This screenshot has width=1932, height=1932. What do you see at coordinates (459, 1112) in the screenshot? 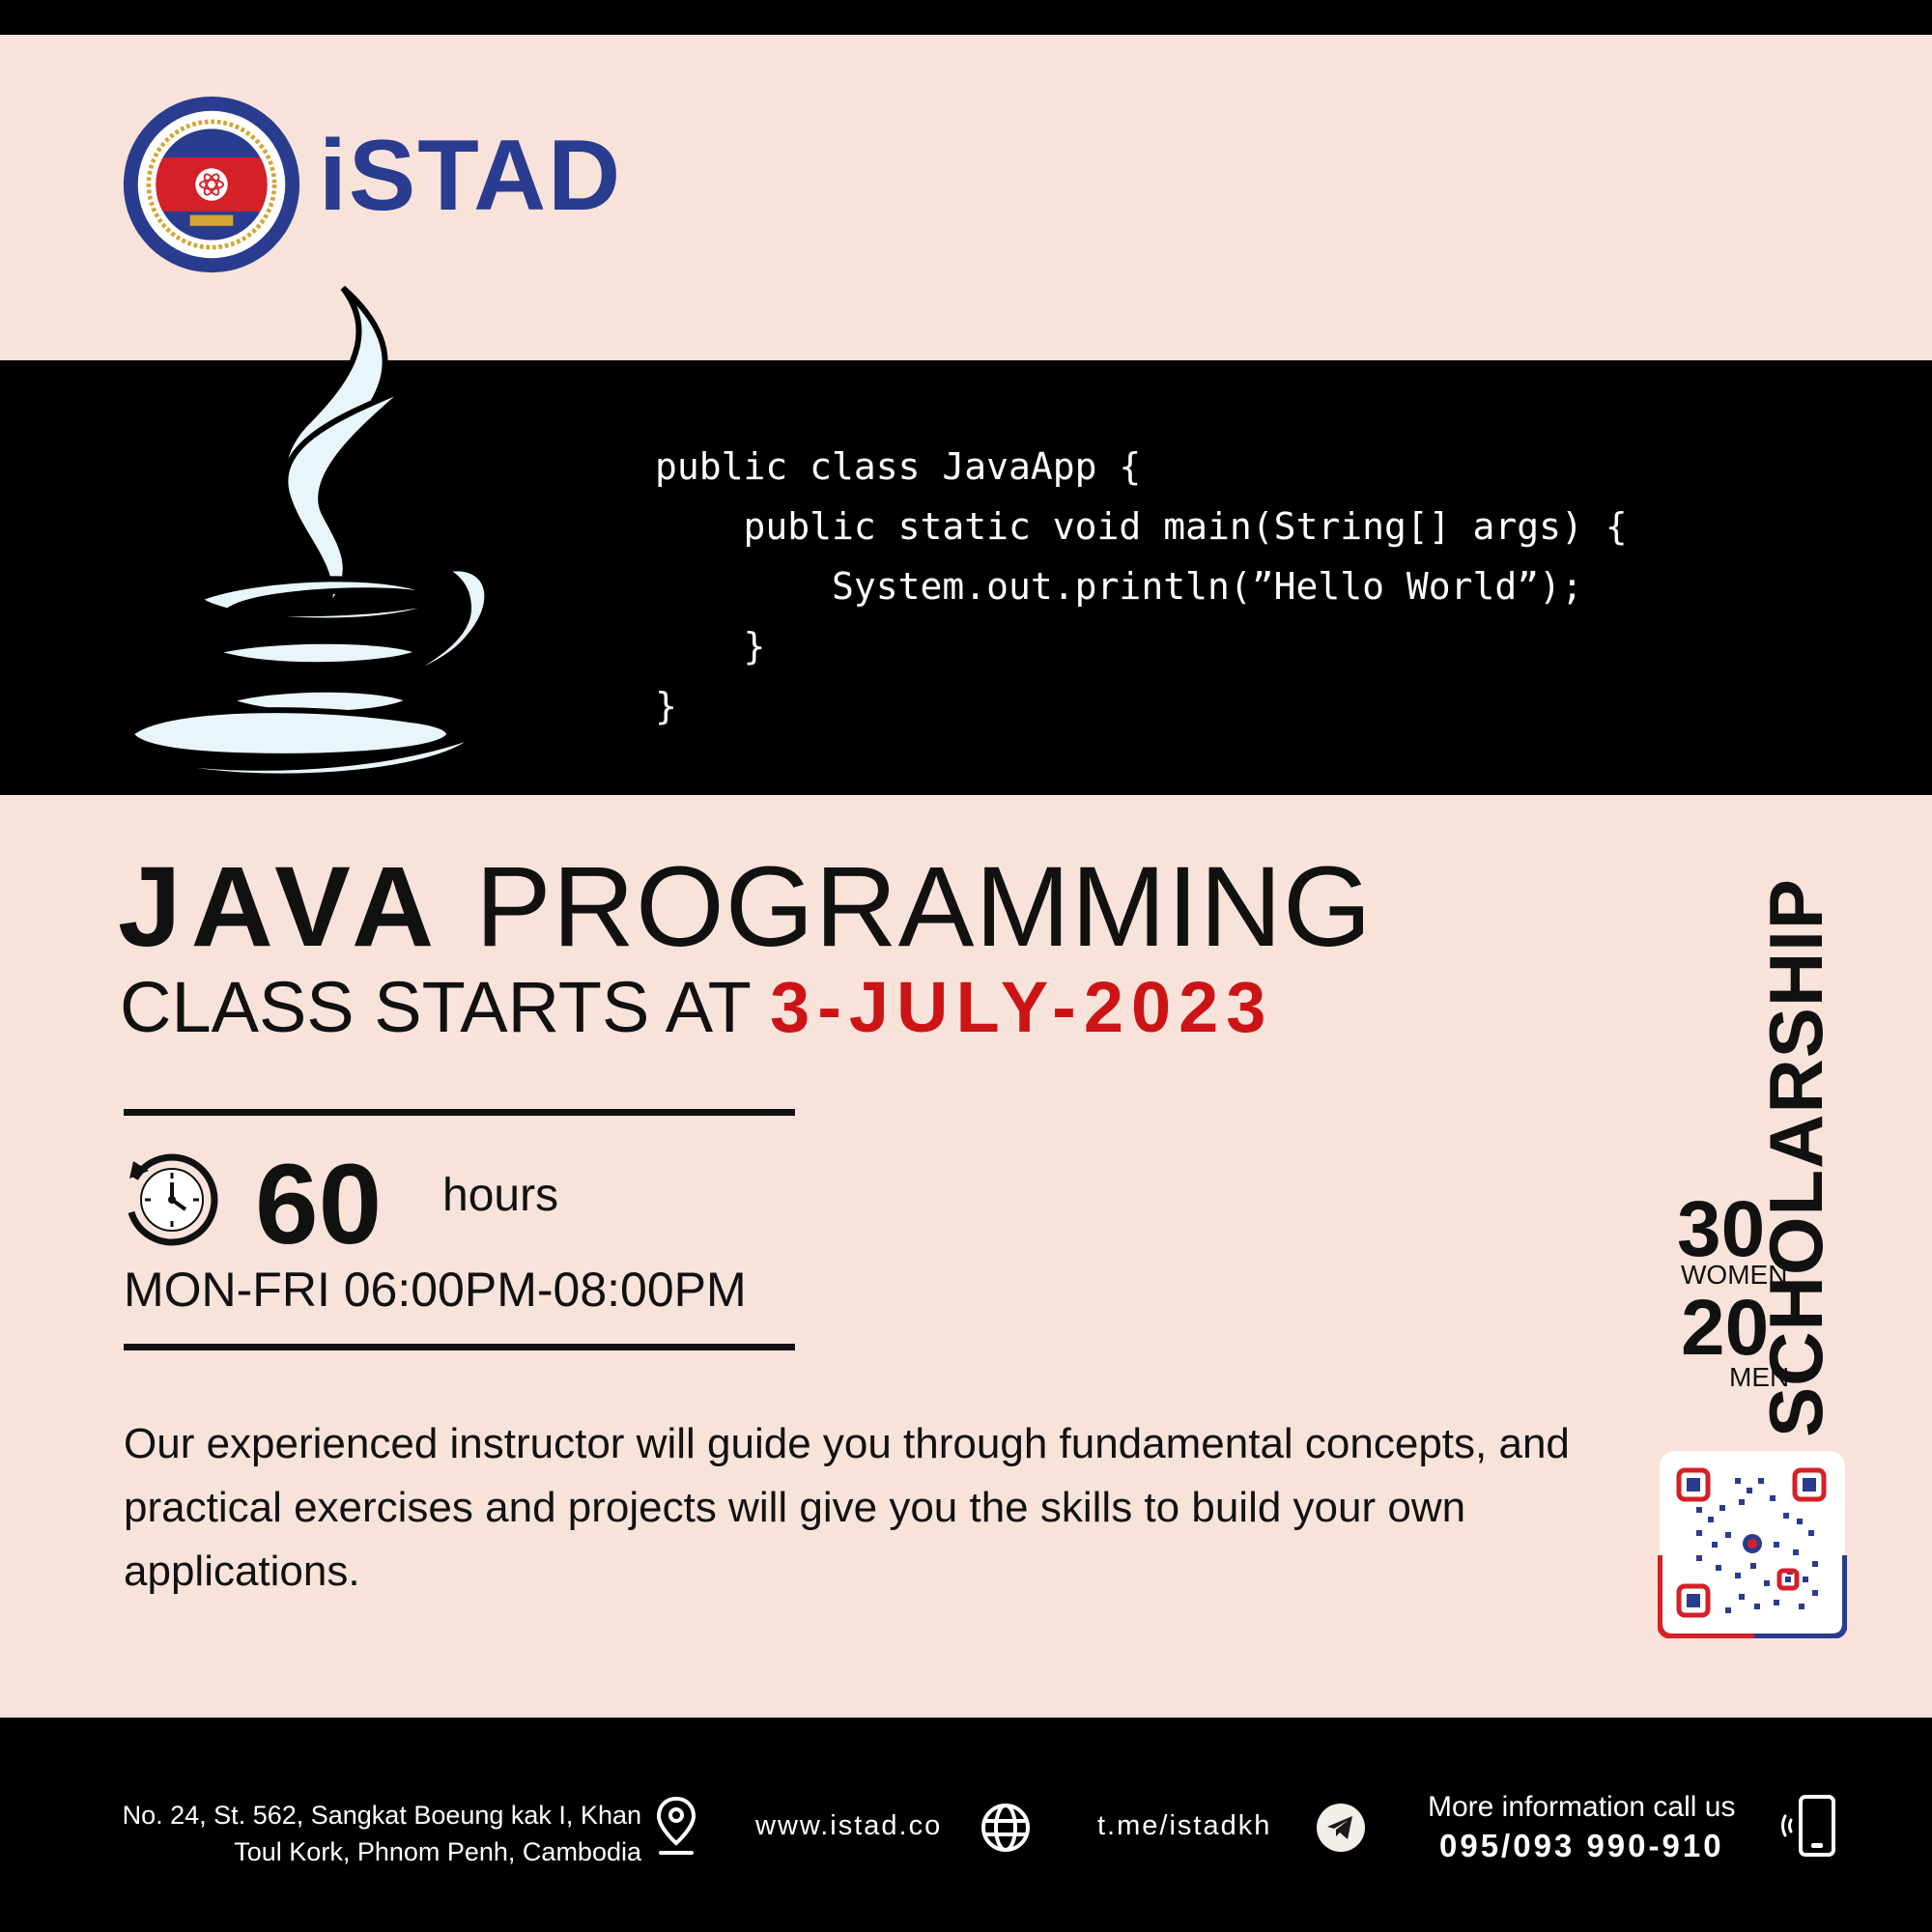
I see `divider-top` at bounding box center [459, 1112].